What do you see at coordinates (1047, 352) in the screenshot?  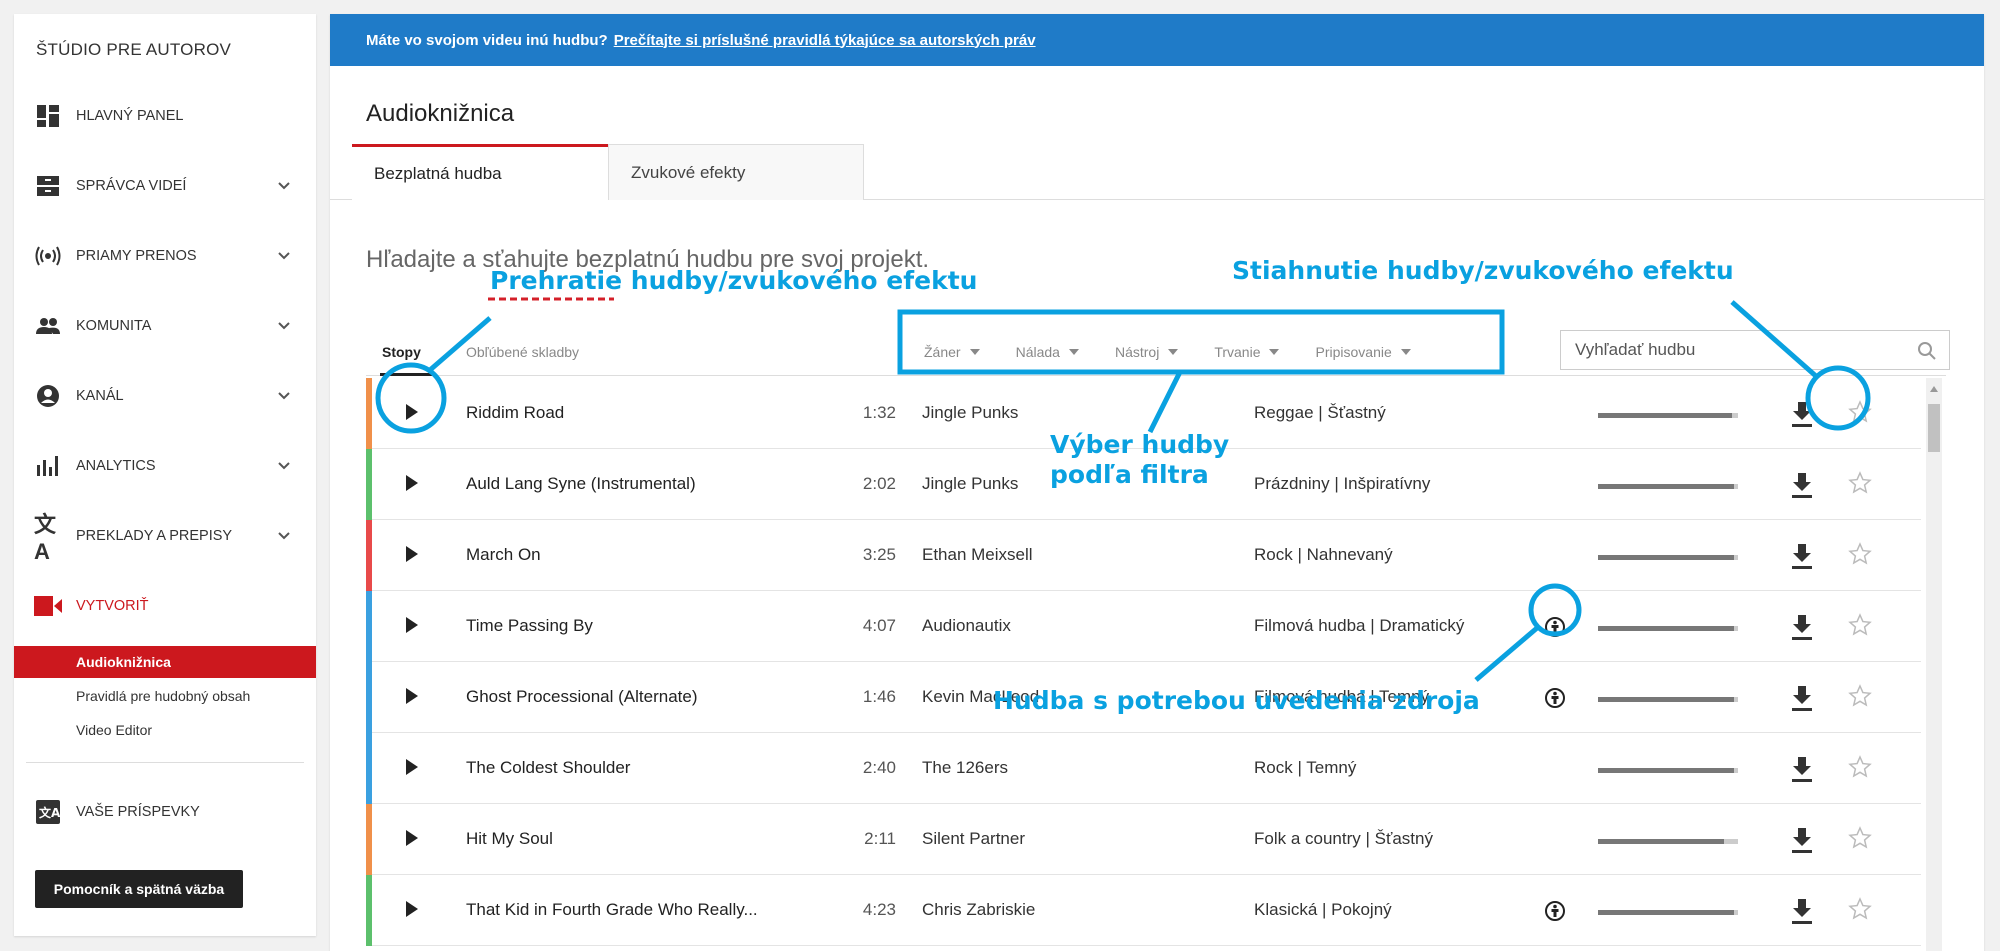 I see `filter-mood: Nálada` at bounding box center [1047, 352].